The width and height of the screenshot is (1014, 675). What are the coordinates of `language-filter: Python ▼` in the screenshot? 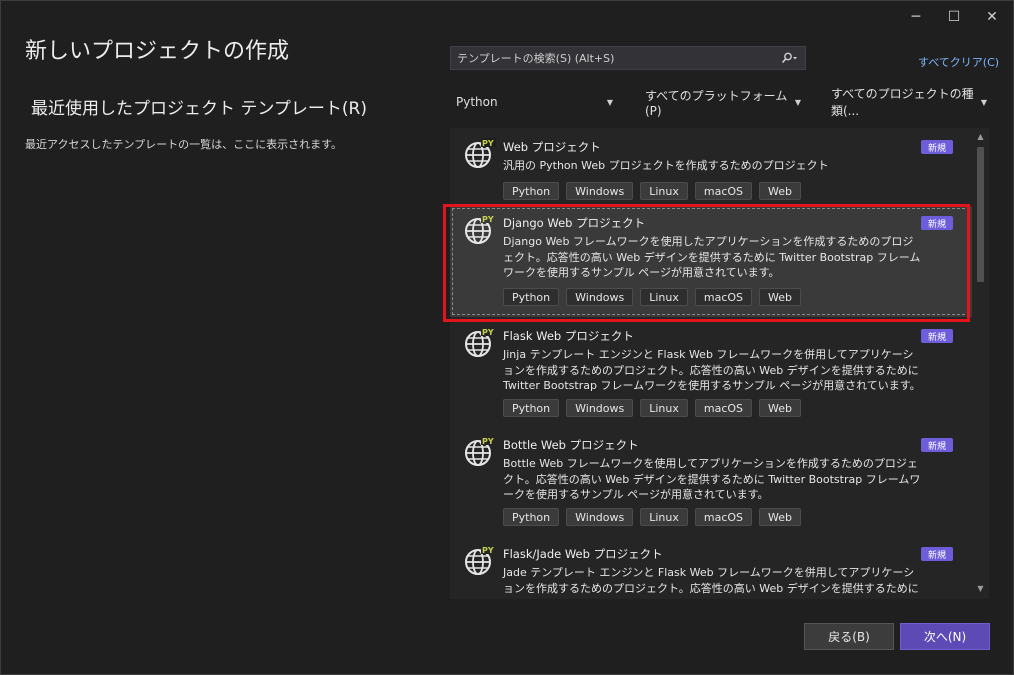 It's located at (533, 102).